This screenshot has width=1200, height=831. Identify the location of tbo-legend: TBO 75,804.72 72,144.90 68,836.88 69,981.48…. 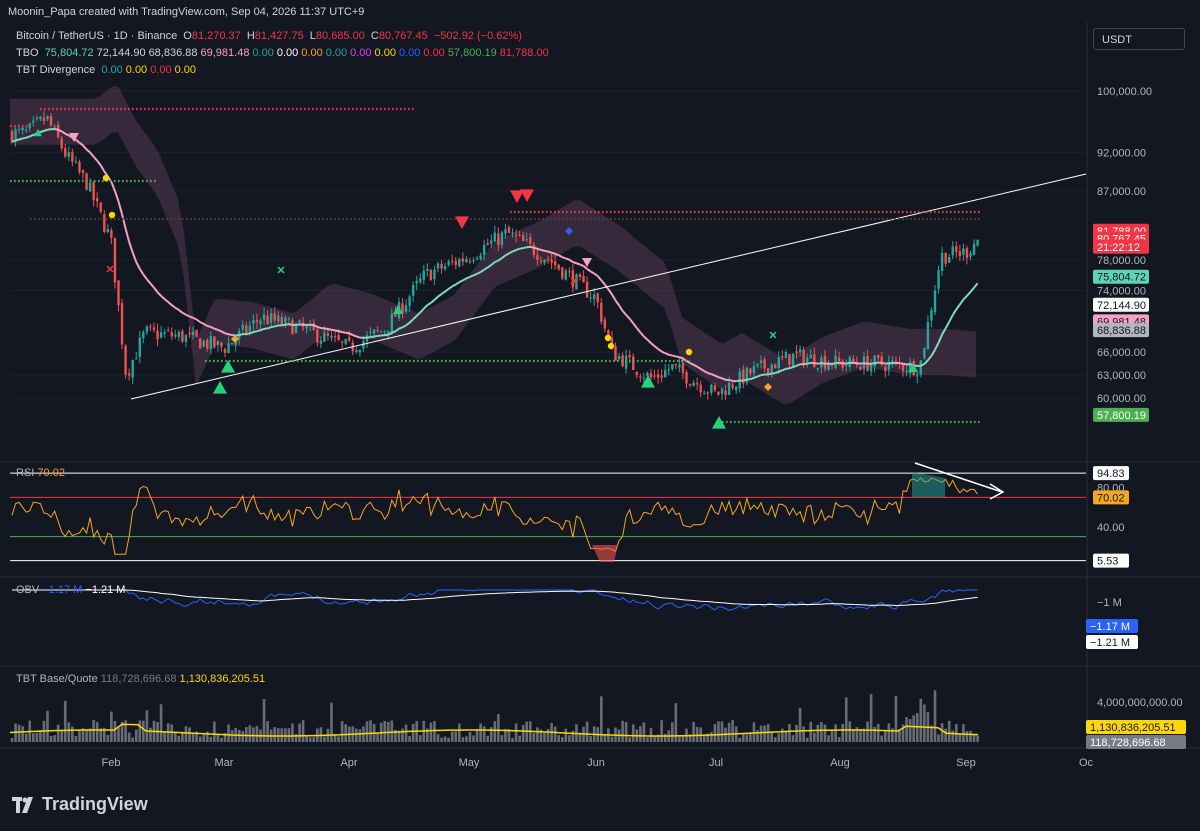
(284, 53).